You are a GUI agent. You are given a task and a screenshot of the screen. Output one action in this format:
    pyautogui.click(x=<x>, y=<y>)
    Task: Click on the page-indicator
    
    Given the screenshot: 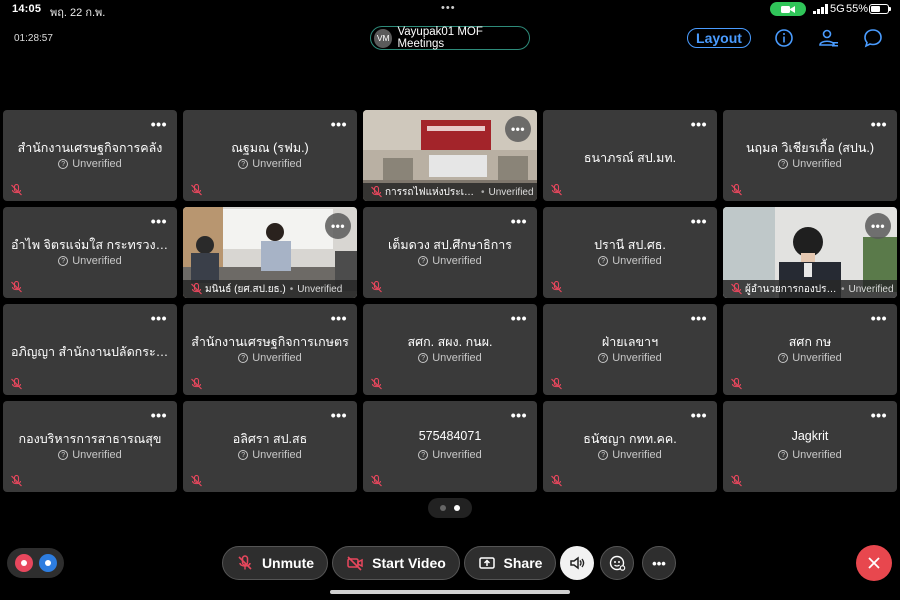 What is the action you would take?
    pyautogui.click(x=450, y=508)
    